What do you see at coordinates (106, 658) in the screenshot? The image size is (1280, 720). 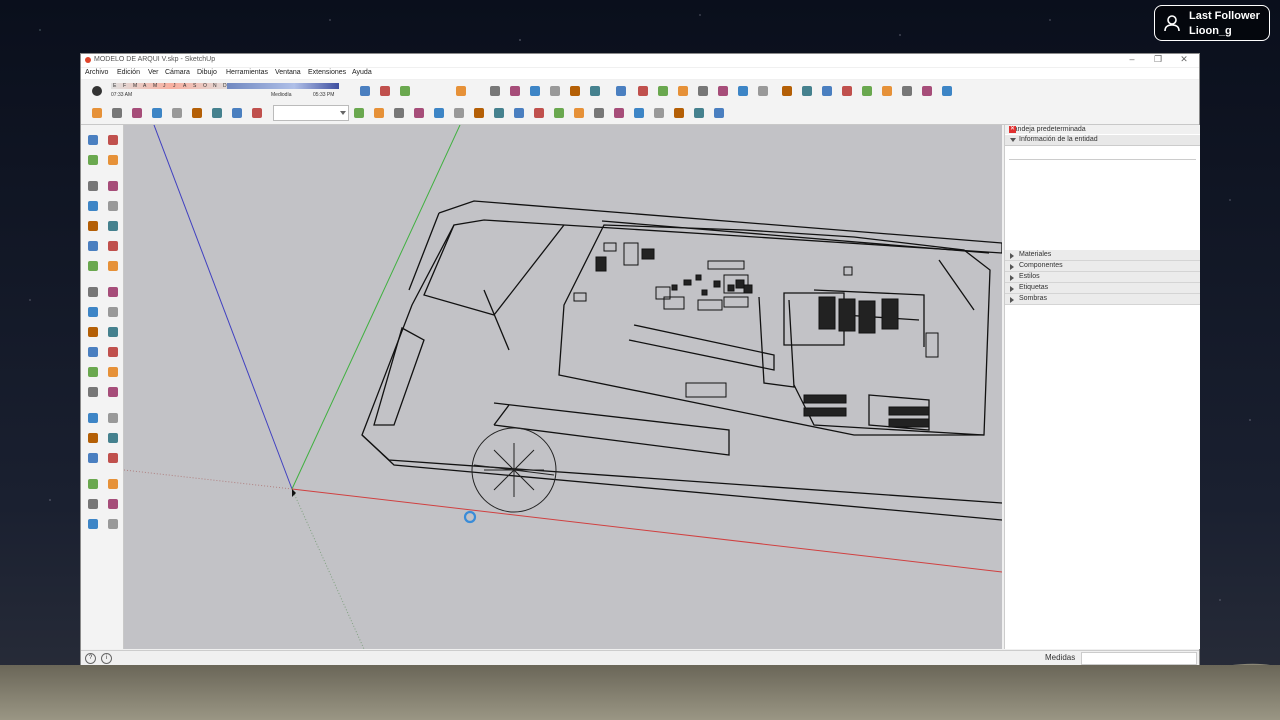 I see `info-icon: i` at bounding box center [106, 658].